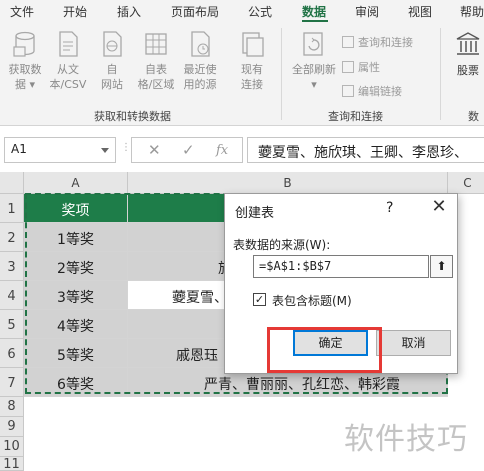  Describe the element at coordinates (314, 84) in the screenshot. I see `refresh-all-dropdown: ▾` at that location.